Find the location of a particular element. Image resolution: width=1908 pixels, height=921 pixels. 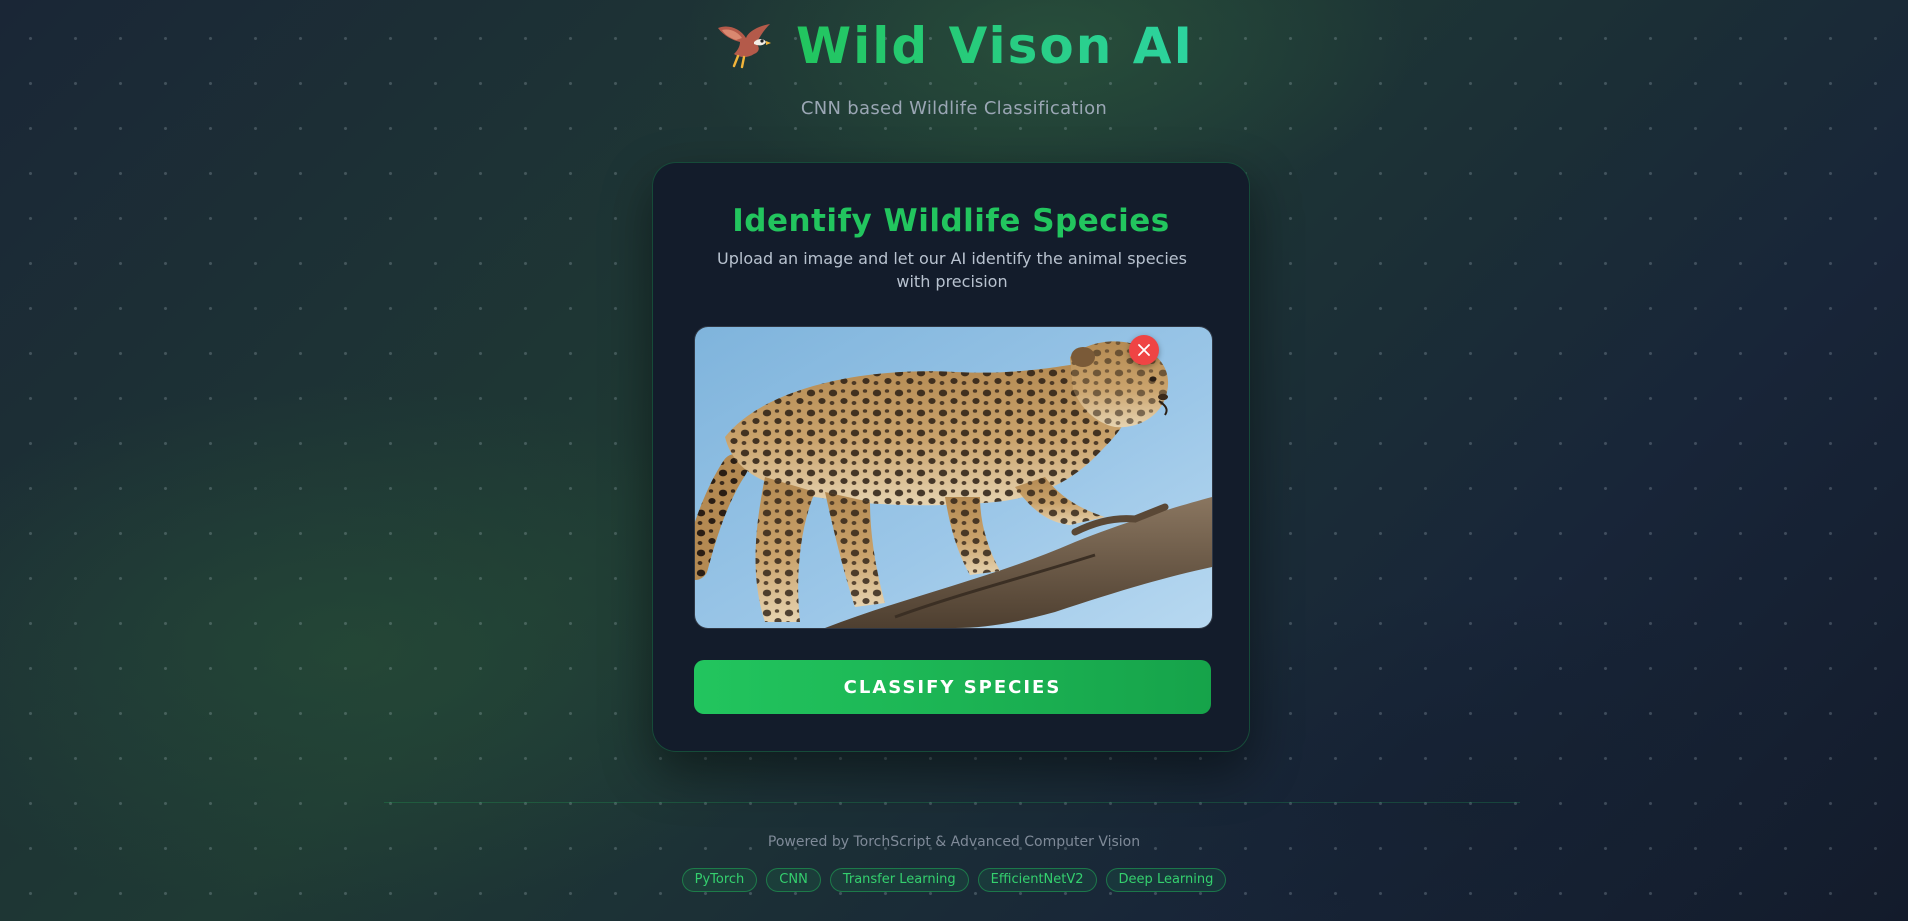

app-title: Wild Vison AI is located at coordinates (995, 46).